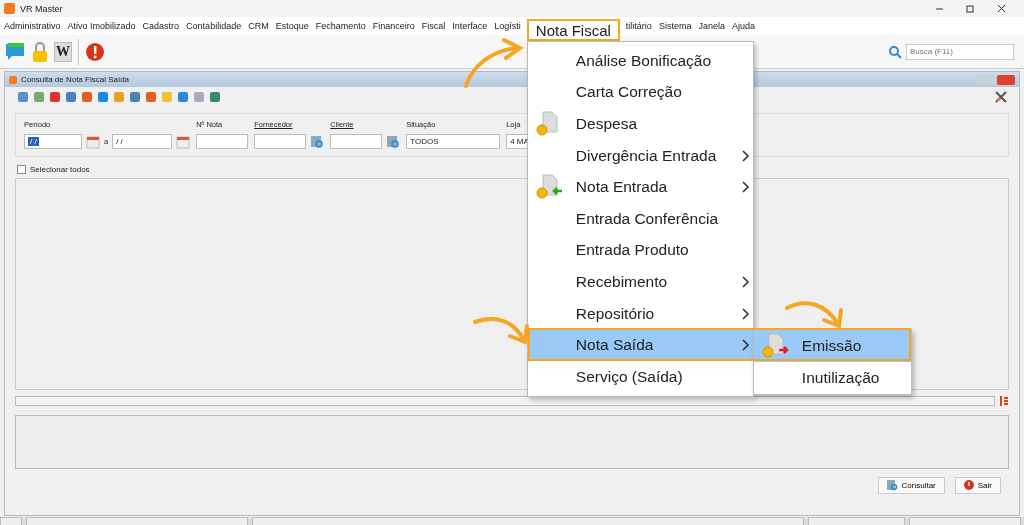 This screenshot has height=525, width=1024. Describe the element at coordinates (832, 346) in the screenshot. I see `menu-item: Emissão` at that location.